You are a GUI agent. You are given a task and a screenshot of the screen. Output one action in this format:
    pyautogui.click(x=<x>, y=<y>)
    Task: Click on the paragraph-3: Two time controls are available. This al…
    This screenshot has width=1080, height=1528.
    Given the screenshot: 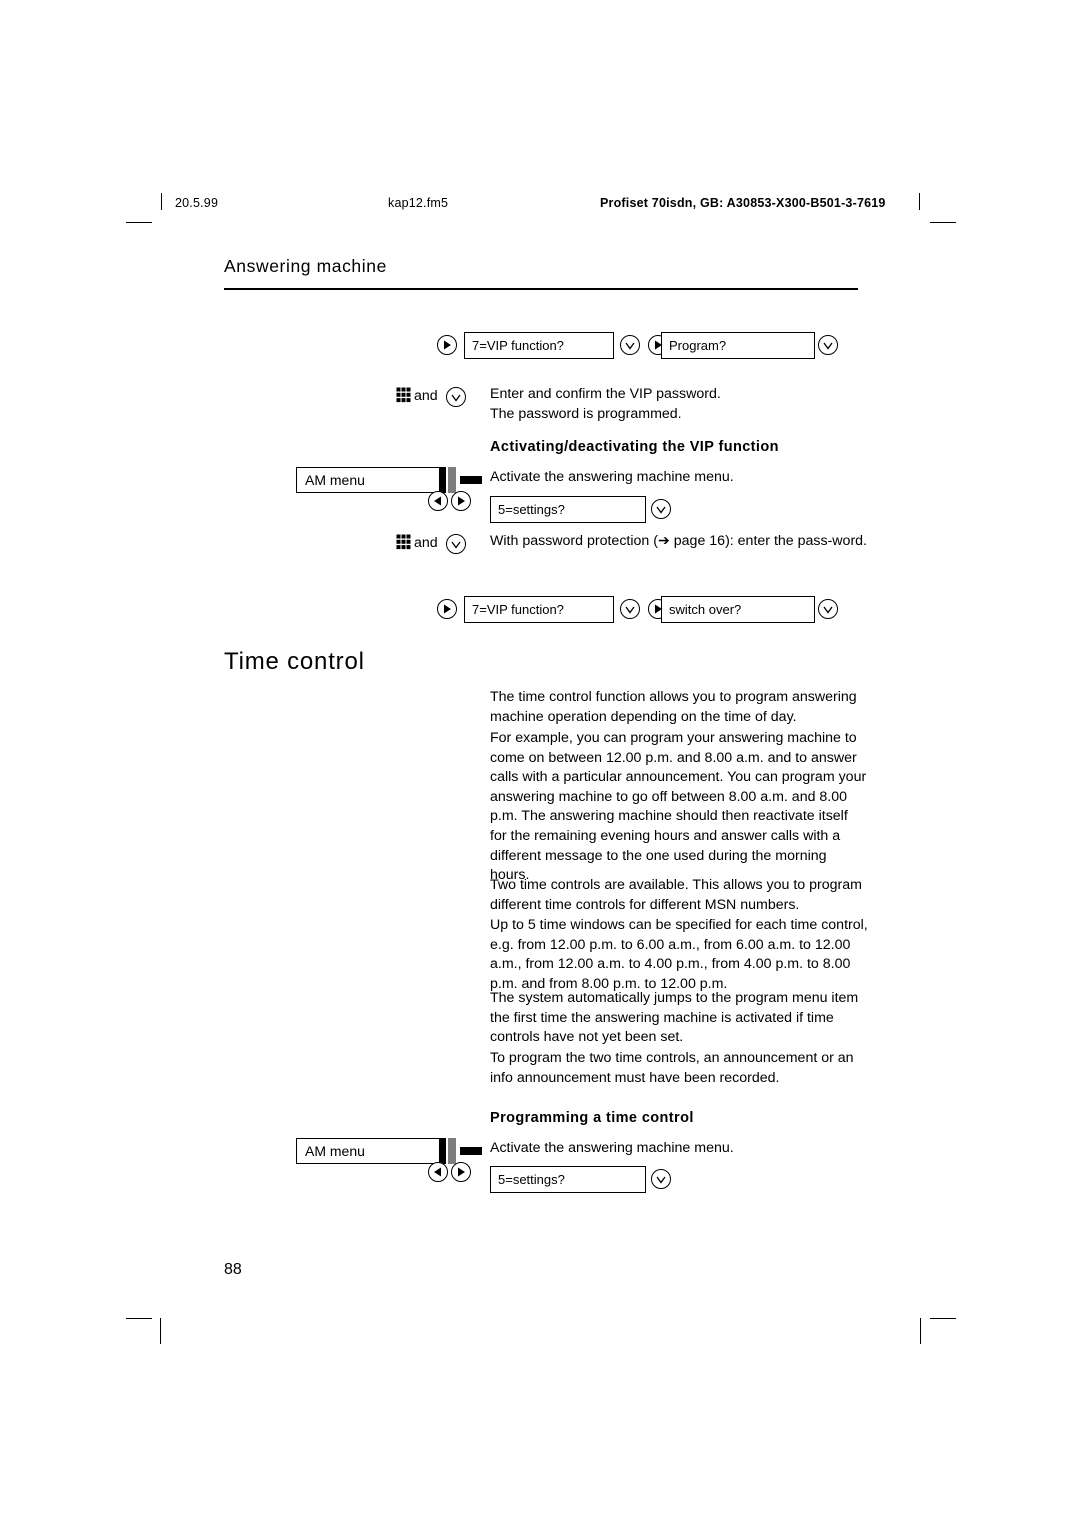 What is the action you would take?
    pyautogui.click(x=676, y=895)
    